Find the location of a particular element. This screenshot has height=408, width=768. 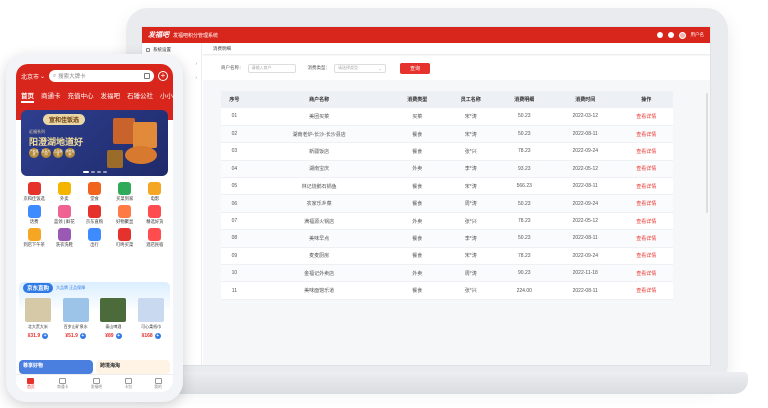

service-item: 精选好货 is located at coordinates (155, 215).